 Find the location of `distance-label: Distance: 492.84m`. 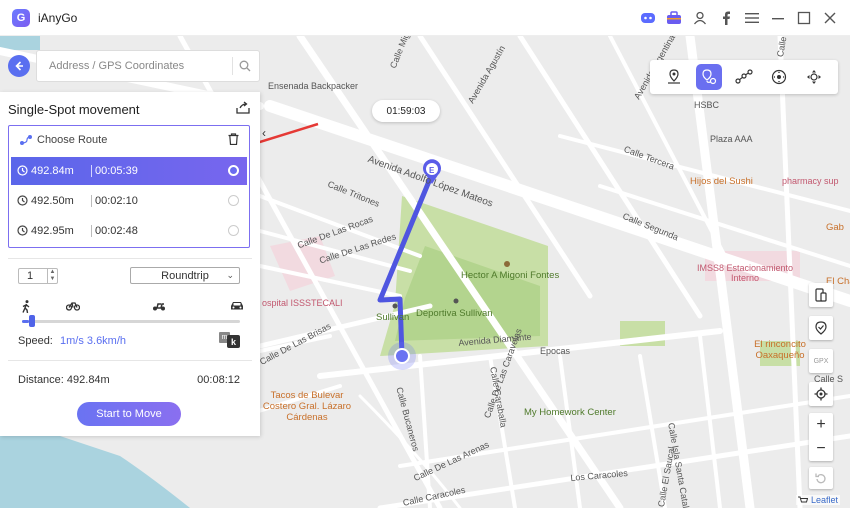

distance-label: Distance: 492.84m is located at coordinates (64, 380).